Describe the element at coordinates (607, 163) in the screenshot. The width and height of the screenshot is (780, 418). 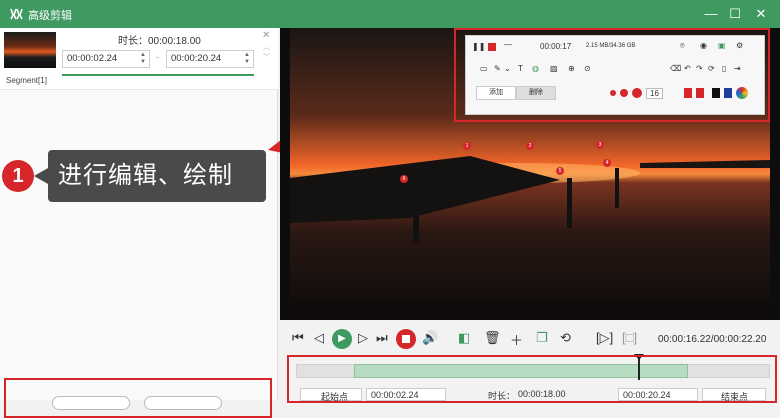
I see `marker-4: 4` at that location.